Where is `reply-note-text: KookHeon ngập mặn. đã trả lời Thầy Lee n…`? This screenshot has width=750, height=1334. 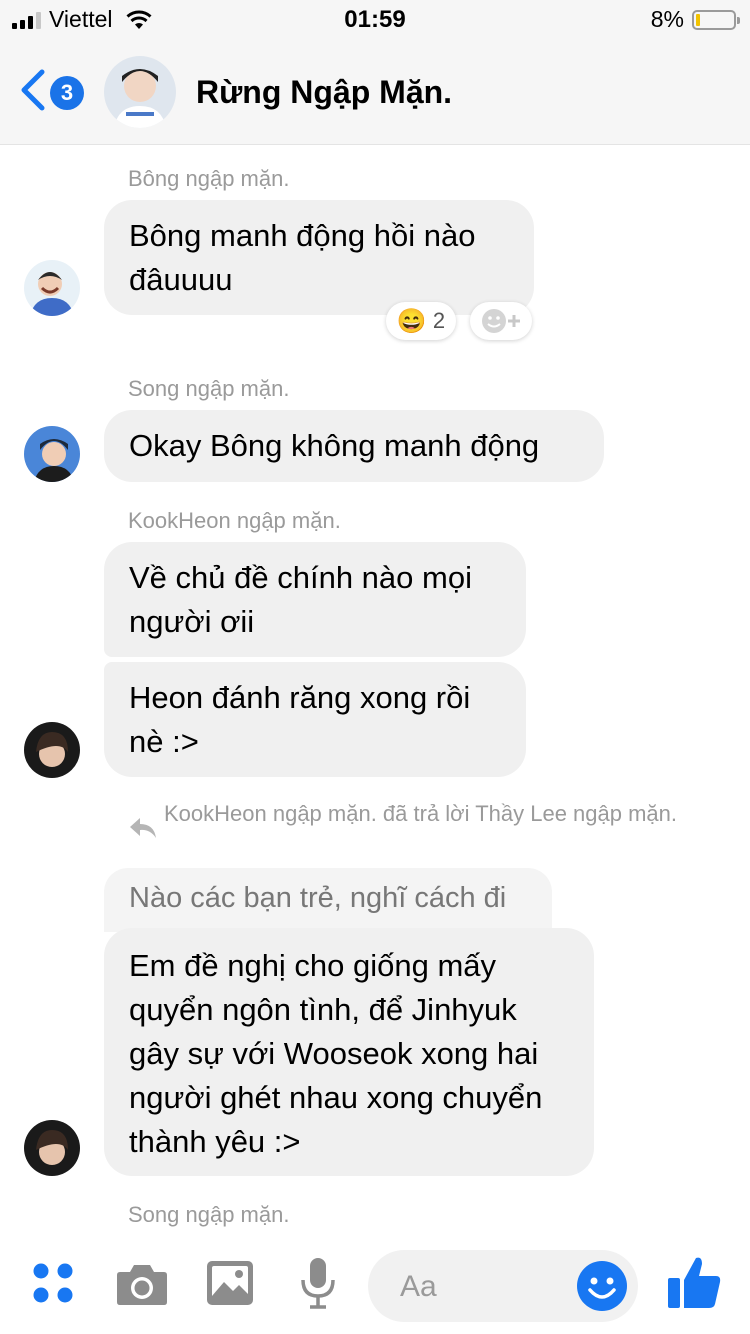
reply-note-text: KookHeon ngập mặn. đã trả lời Thầy Lee n… is located at coordinates (421, 813).